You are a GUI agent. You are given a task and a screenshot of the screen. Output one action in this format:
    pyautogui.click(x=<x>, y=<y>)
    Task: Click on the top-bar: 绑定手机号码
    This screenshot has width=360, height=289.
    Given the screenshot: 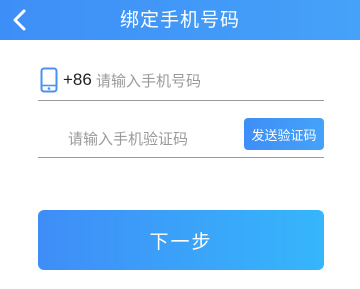 What is the action you would take?
    pyautogui.click(x=180, y=20)
    